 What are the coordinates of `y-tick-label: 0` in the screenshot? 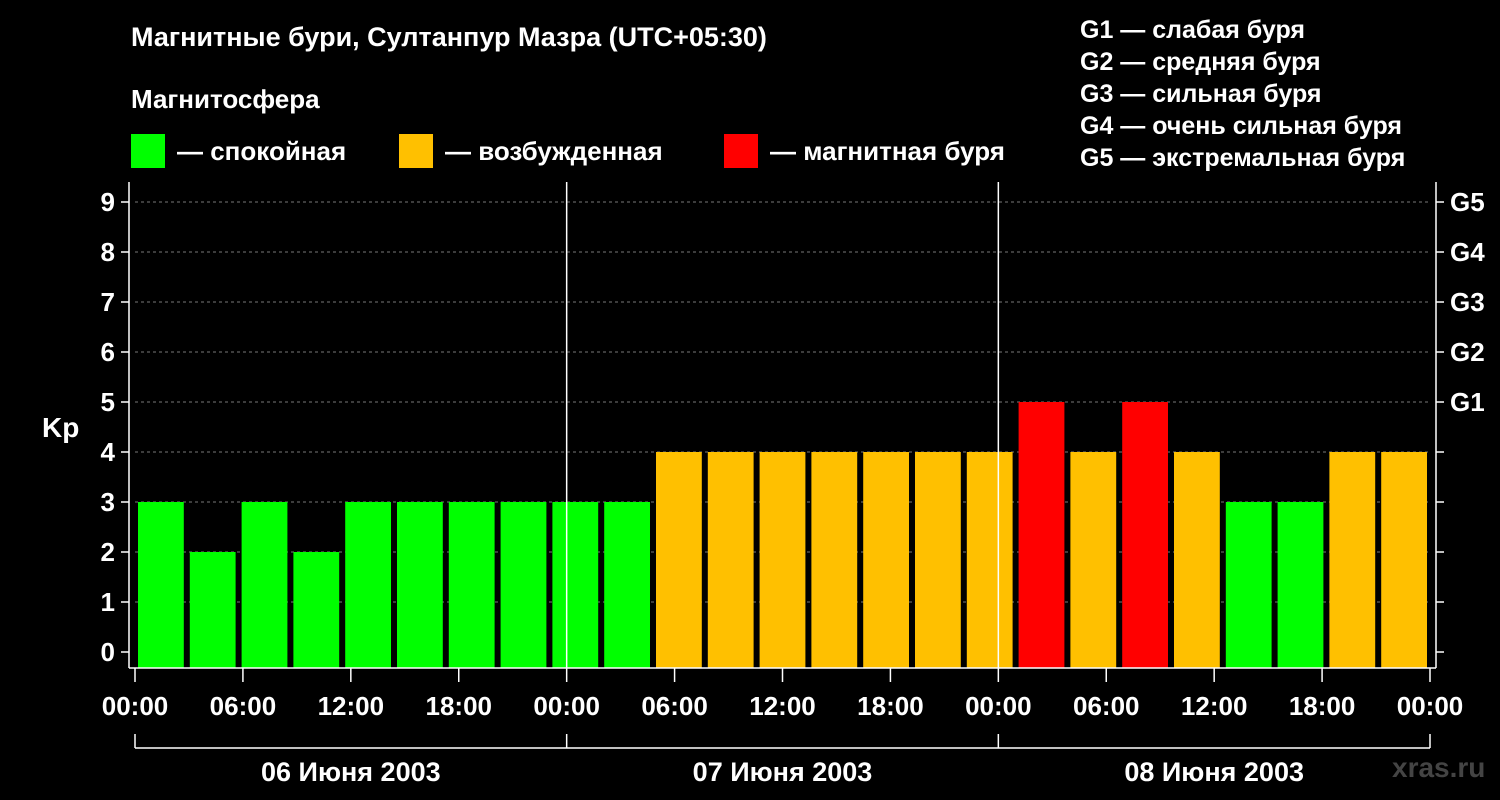 It's located at (108, 652).